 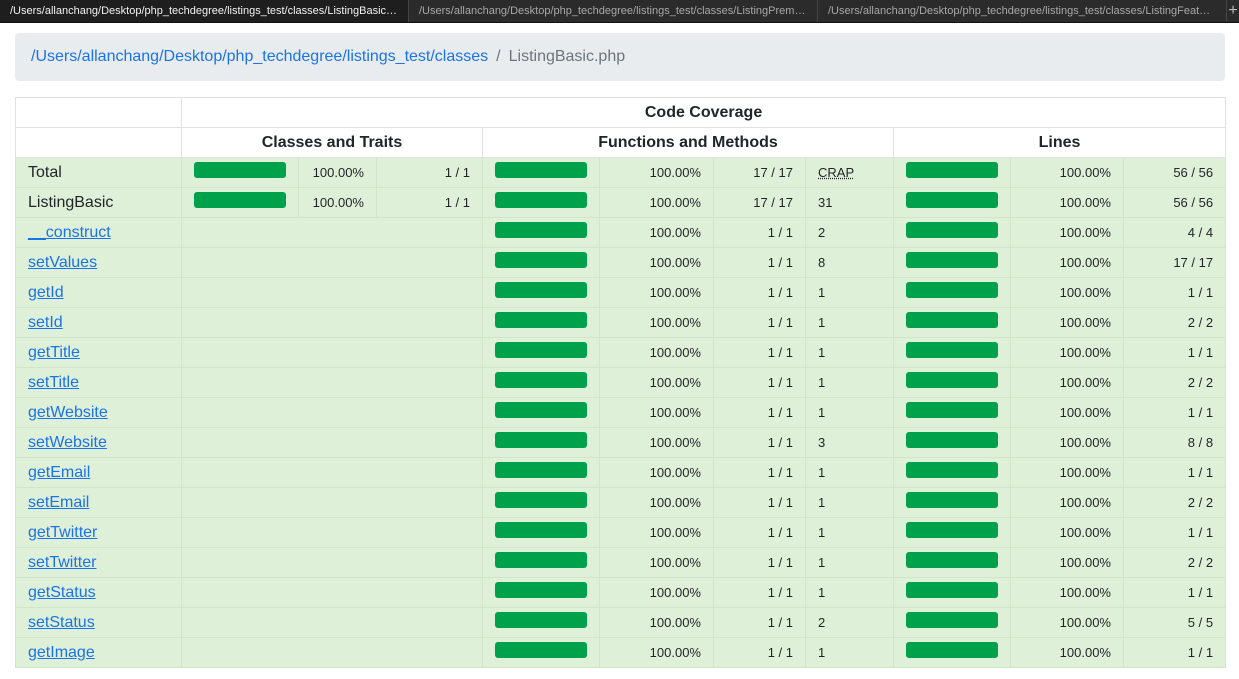 I want to click on method-link: setValues, so click(x=62, y=262).